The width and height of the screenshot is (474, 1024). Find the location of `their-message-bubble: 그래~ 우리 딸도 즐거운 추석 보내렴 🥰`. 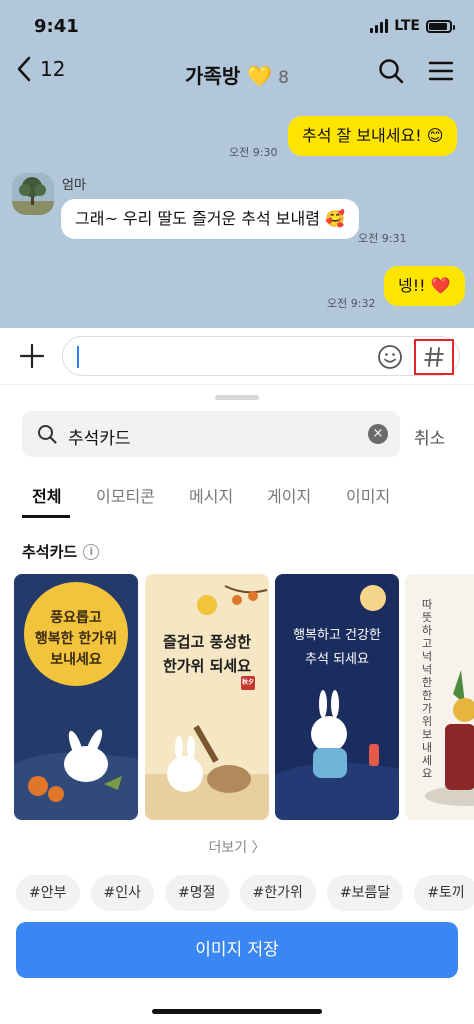

their-message-bubble: 그래~ 우리 딸도 즐거운 추석 보내렴 🥰 is located at coordinates (210, 219).